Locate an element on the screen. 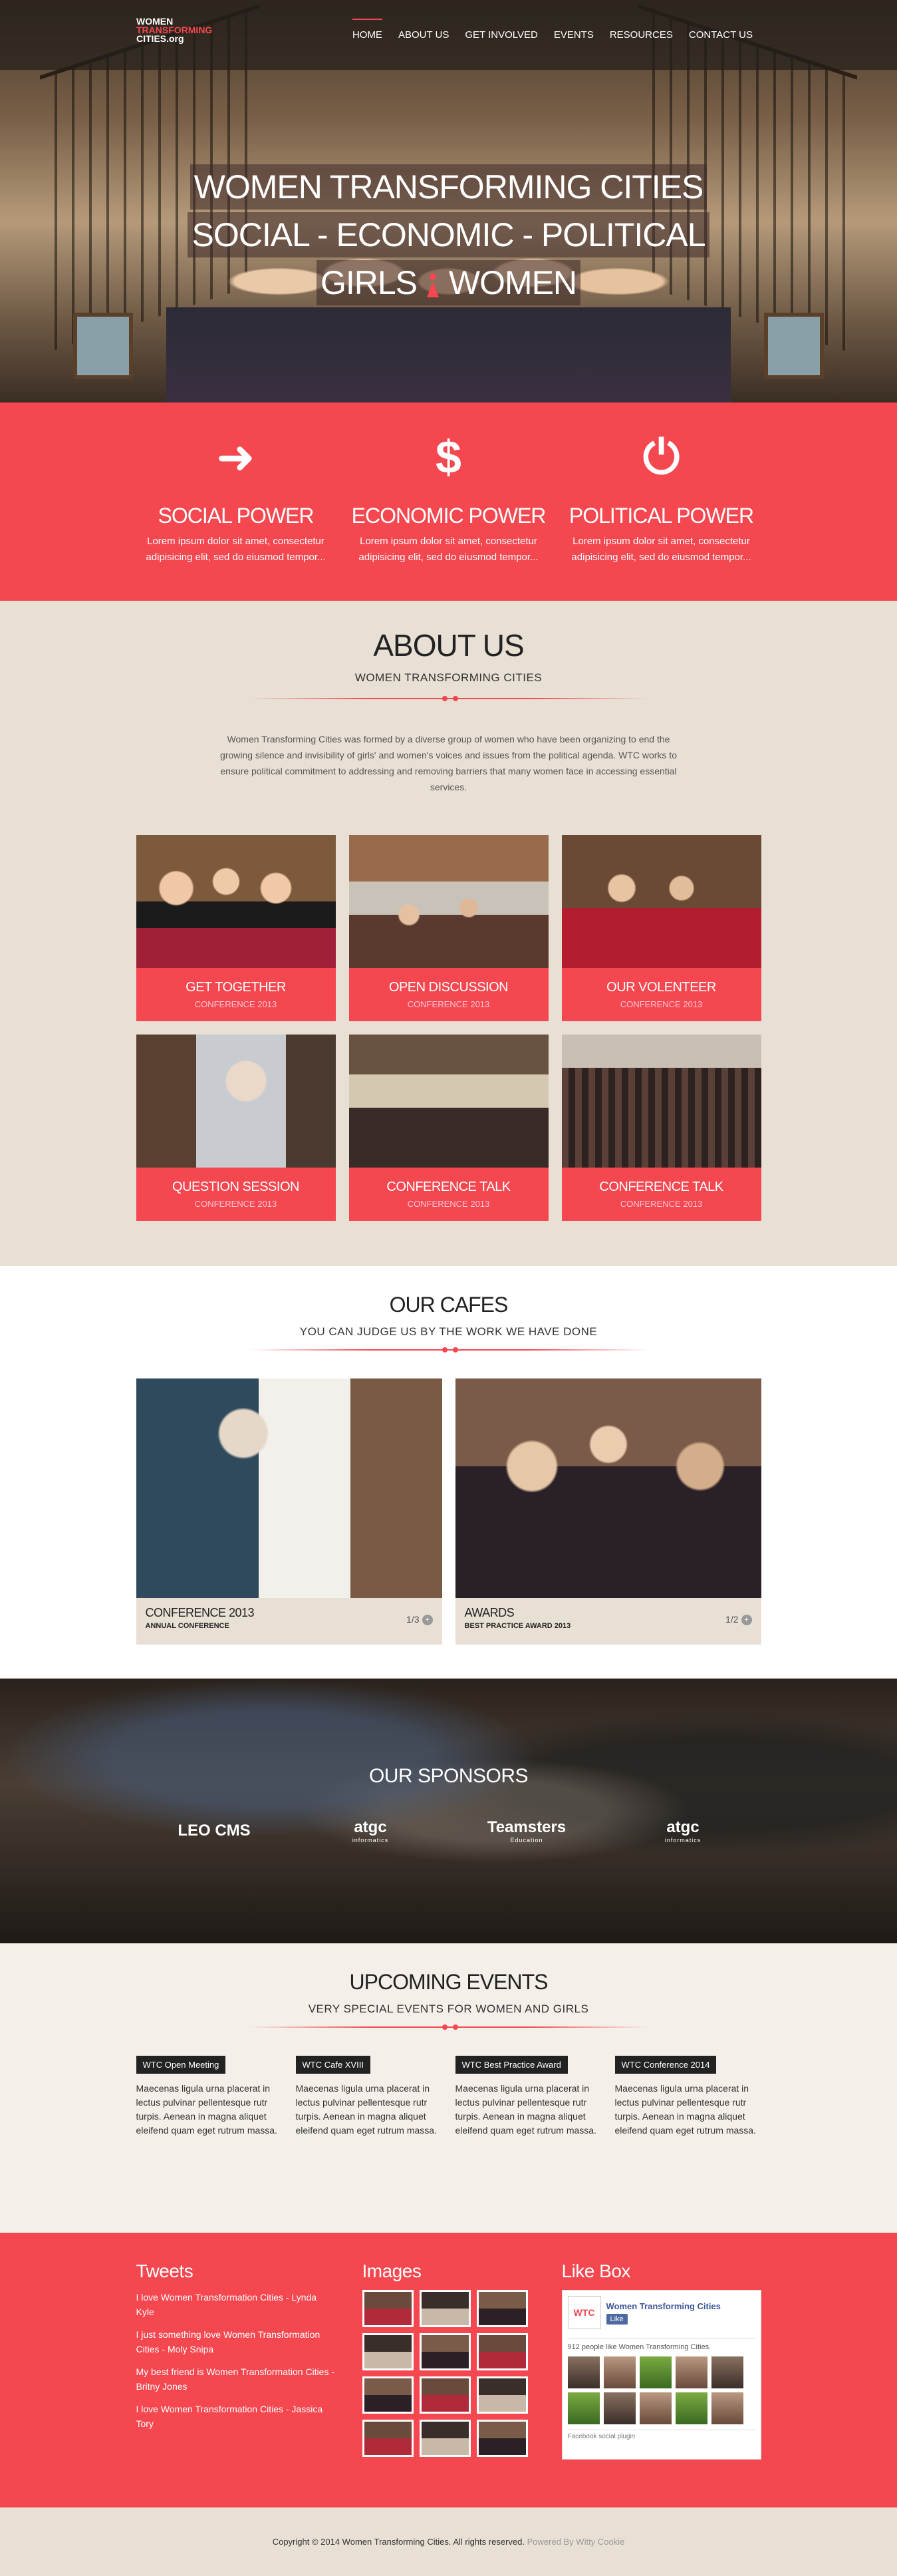  nav-item-contact-us: CONTACT US is located at coordinates (721, 35).